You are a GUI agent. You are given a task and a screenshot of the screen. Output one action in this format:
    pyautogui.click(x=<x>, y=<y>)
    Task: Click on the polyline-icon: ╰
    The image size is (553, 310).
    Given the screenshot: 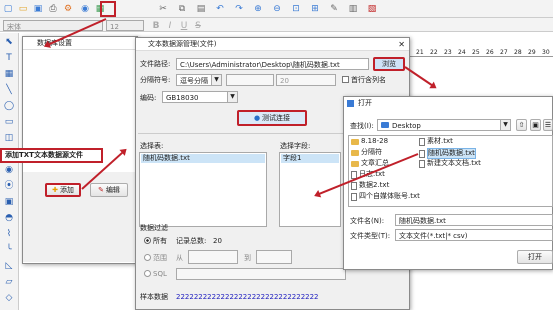 What is the action you would take?
    pyautogui.click(x=9, y=250)
    